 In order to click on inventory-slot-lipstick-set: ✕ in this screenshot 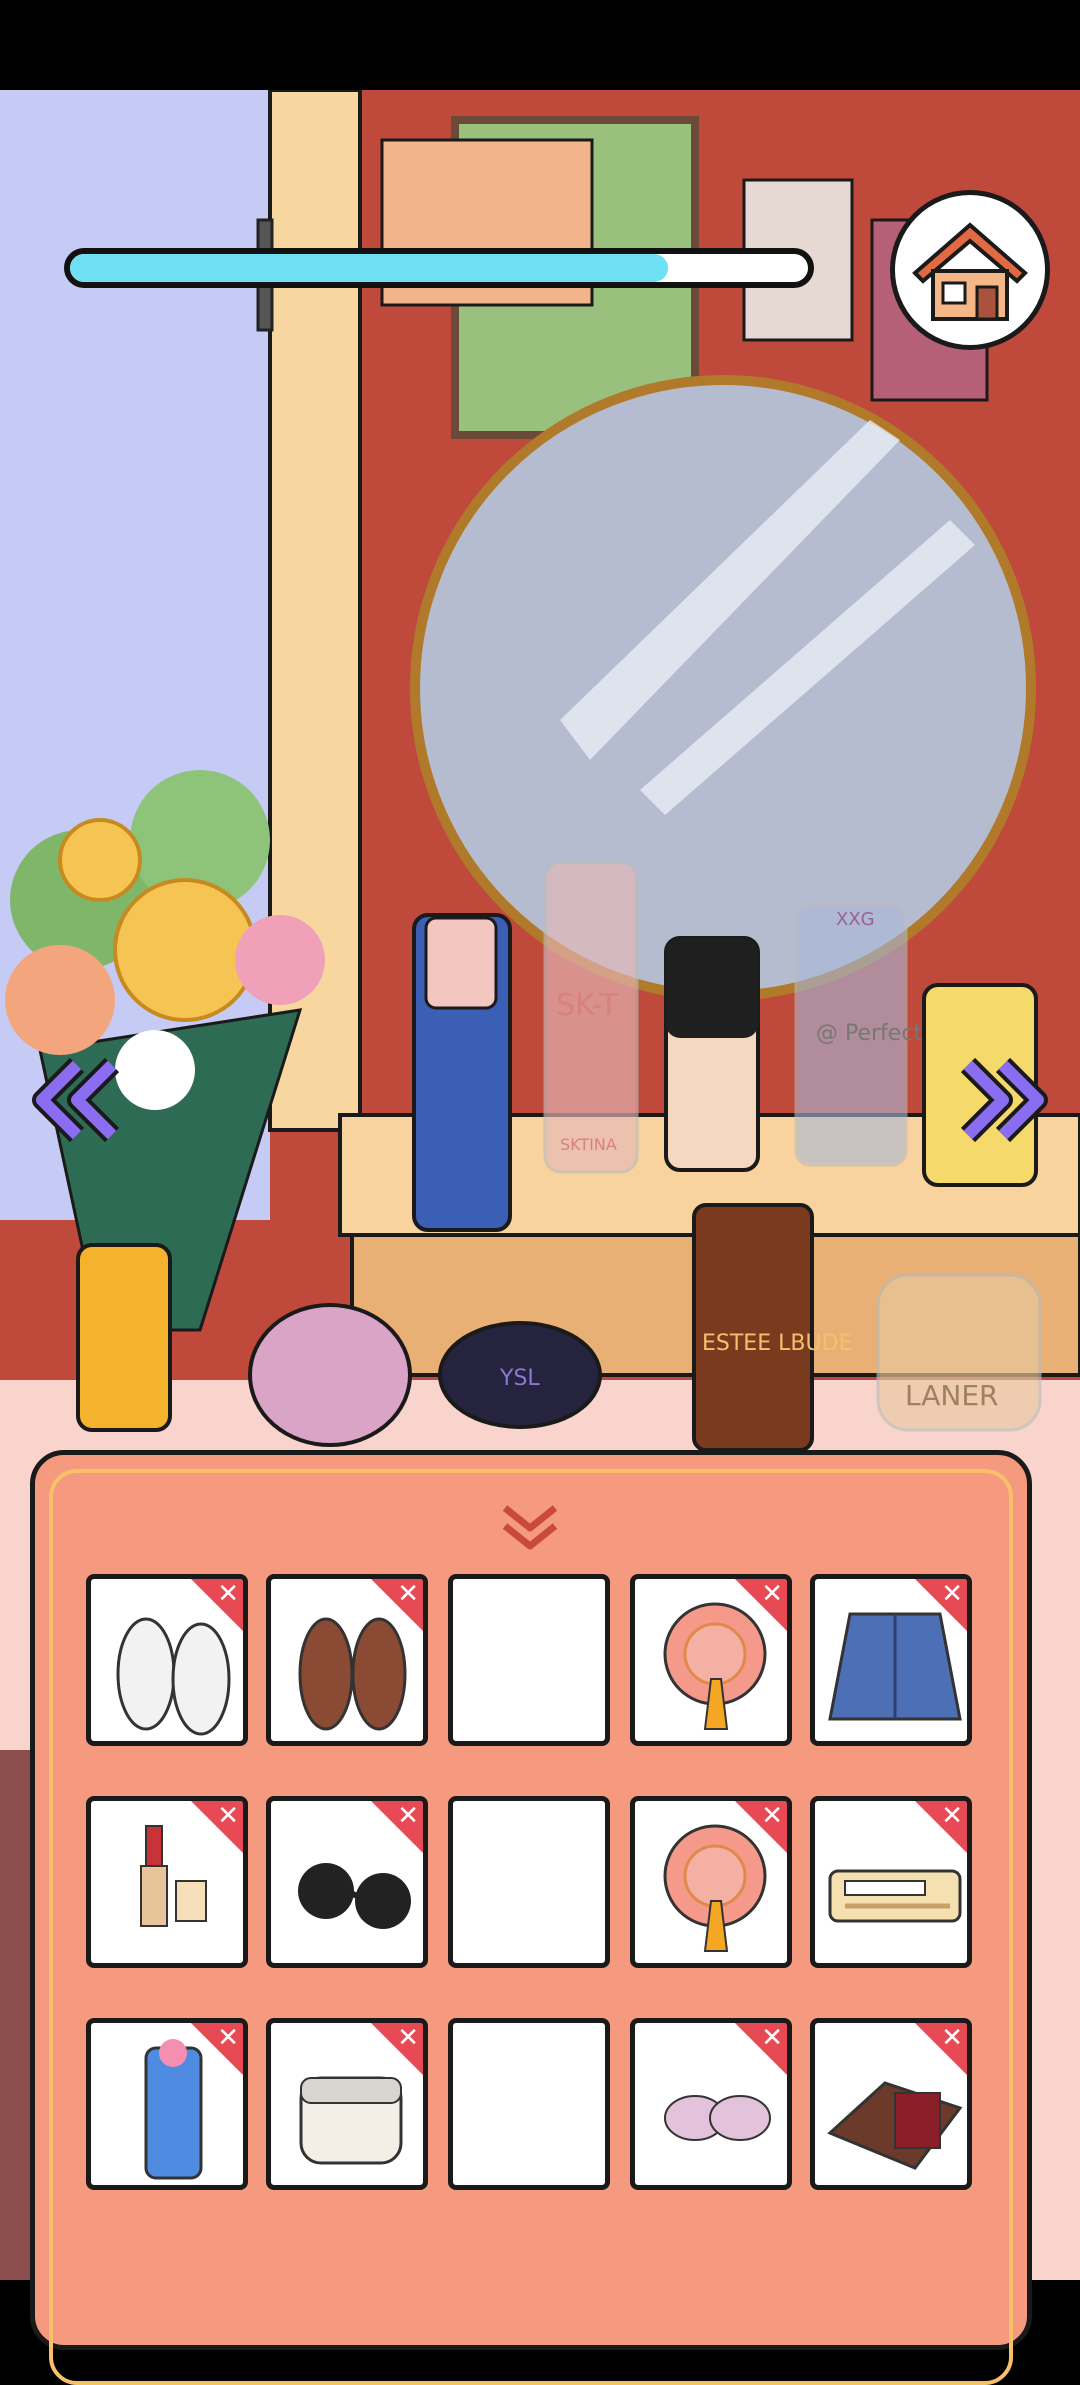, I will do `click(167, 1882)`.